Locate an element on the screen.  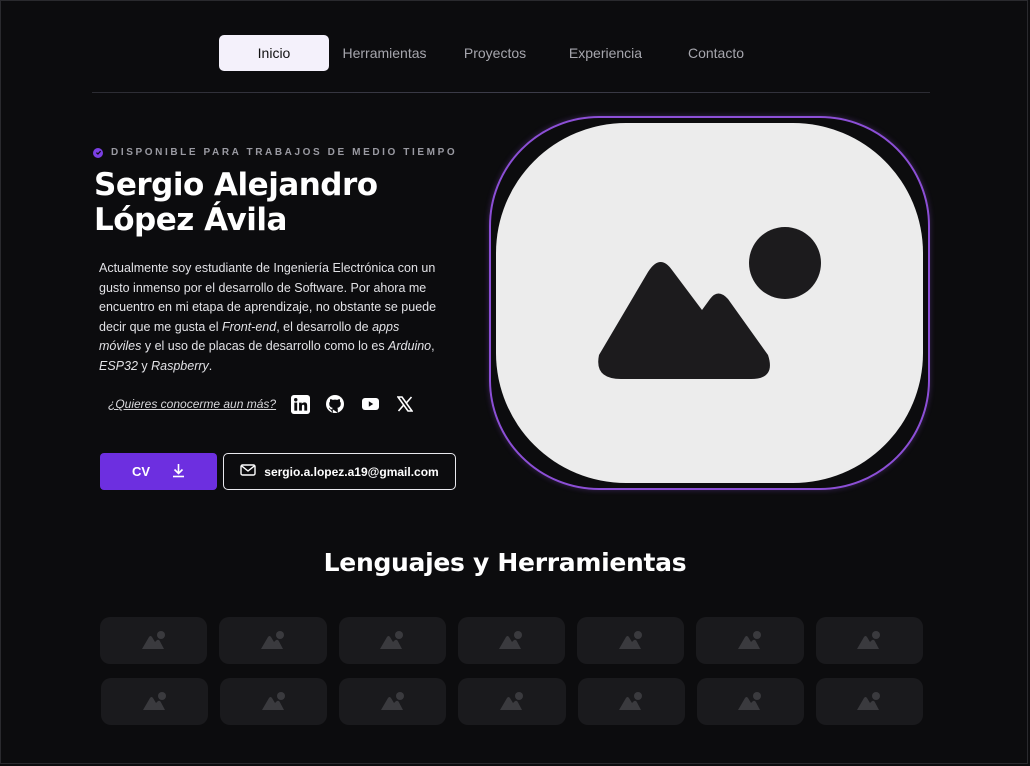
bio-text: . is located at coordinates (210, 365).